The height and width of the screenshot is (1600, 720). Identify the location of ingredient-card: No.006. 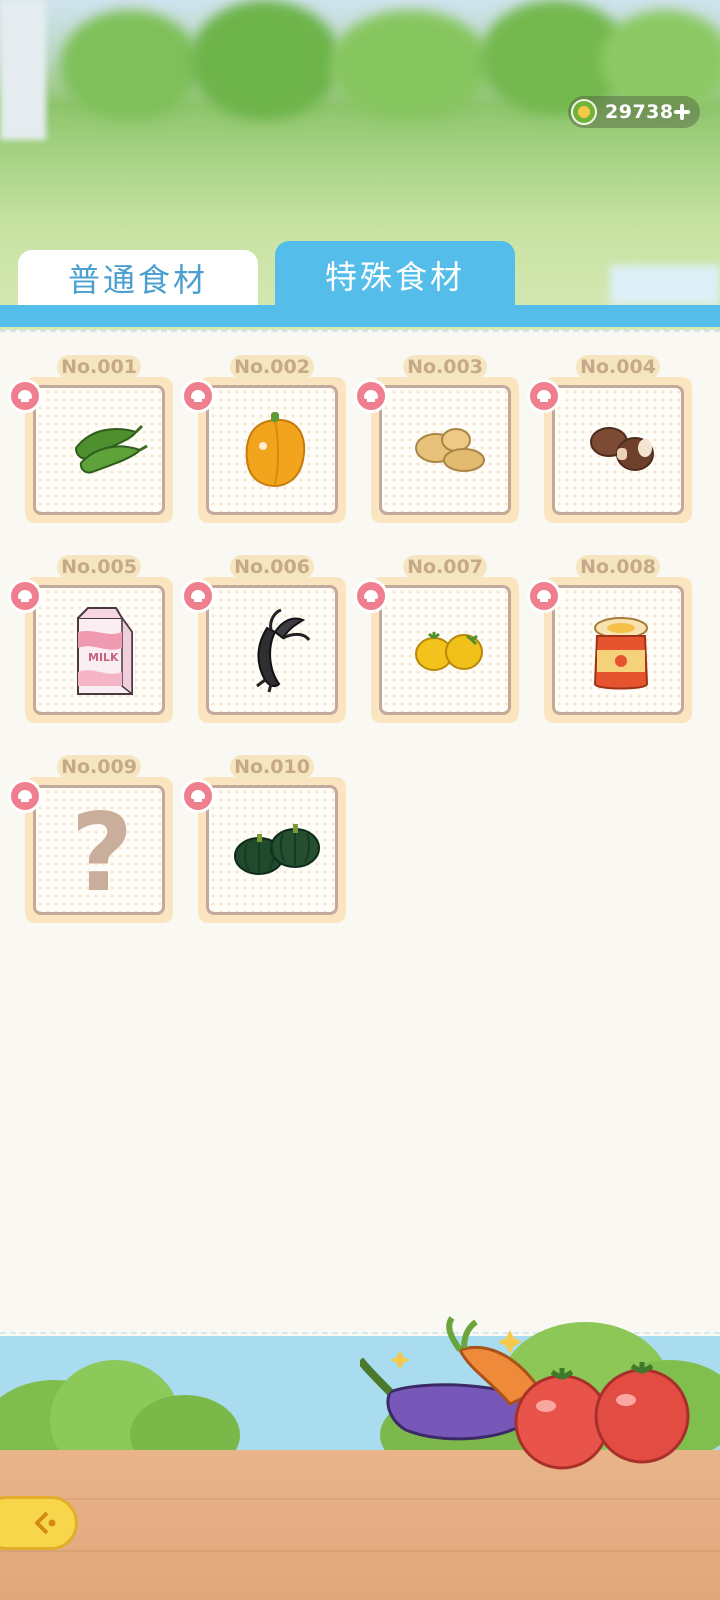
(263, 639).